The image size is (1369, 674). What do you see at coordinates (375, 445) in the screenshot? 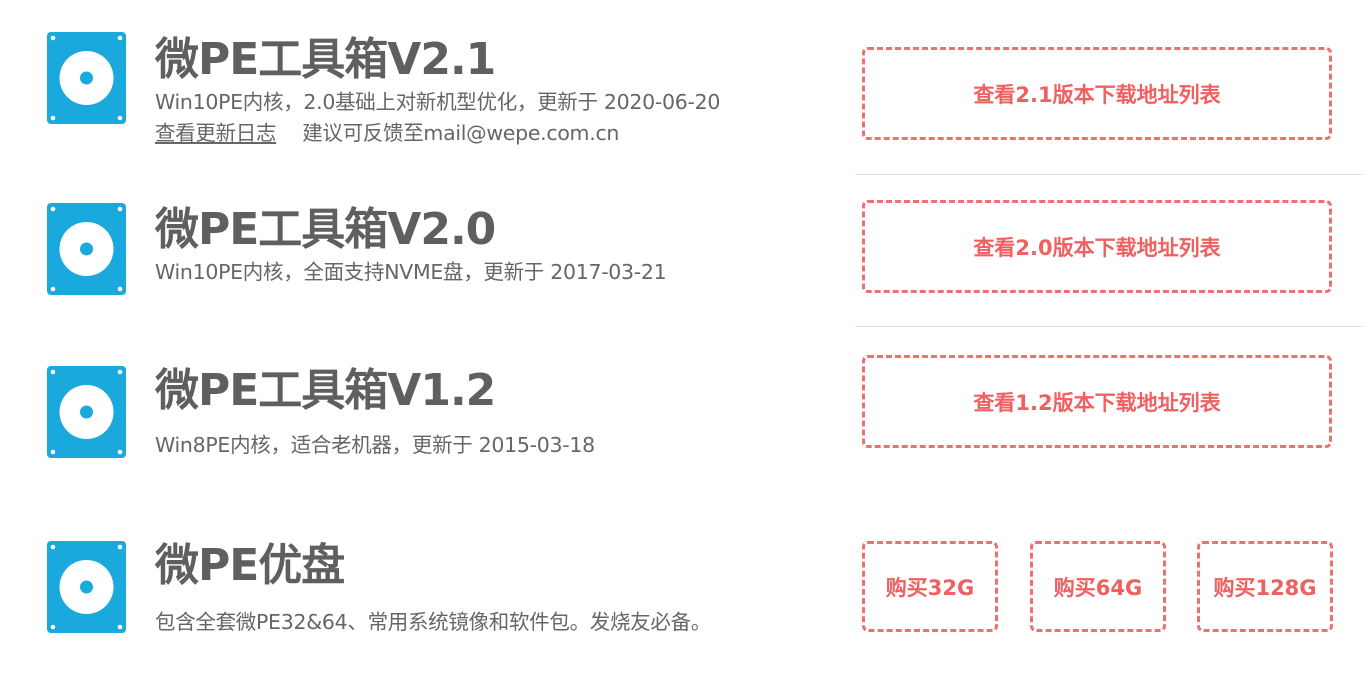
I see `product-description: Win8PE内核，适合老机器，更新于 2015-03-18` at bounding box center [375, 445].